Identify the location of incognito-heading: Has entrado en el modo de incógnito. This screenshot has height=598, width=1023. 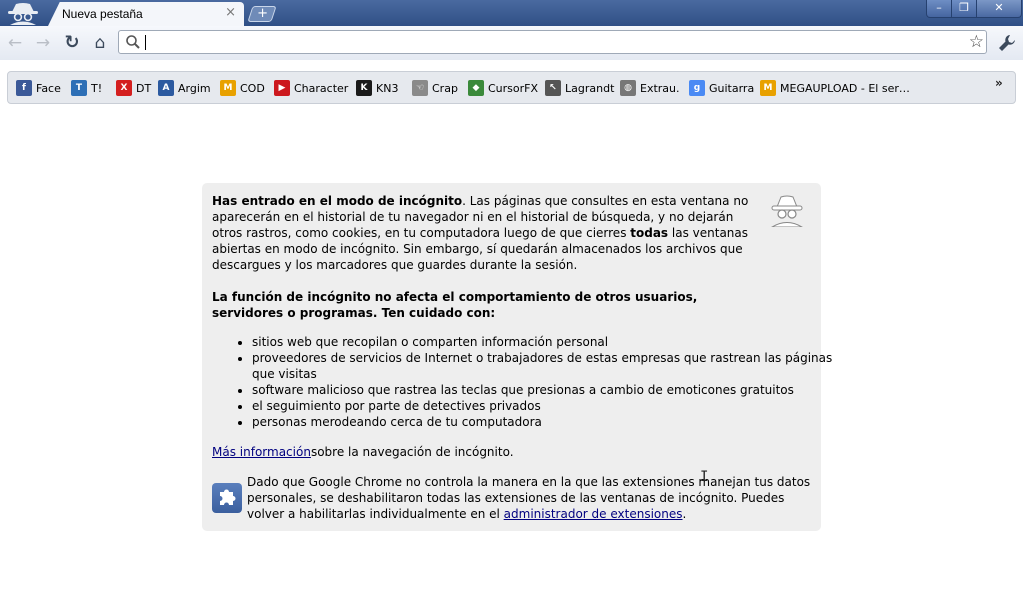
(337, 201).